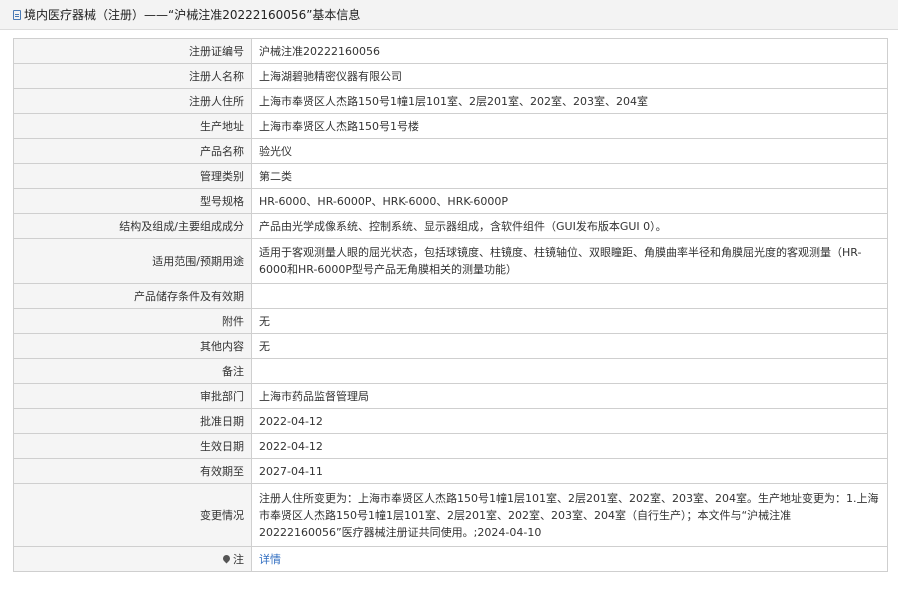  I want to click on table-row: 产品储存条件及有效期, so click(450, 296).